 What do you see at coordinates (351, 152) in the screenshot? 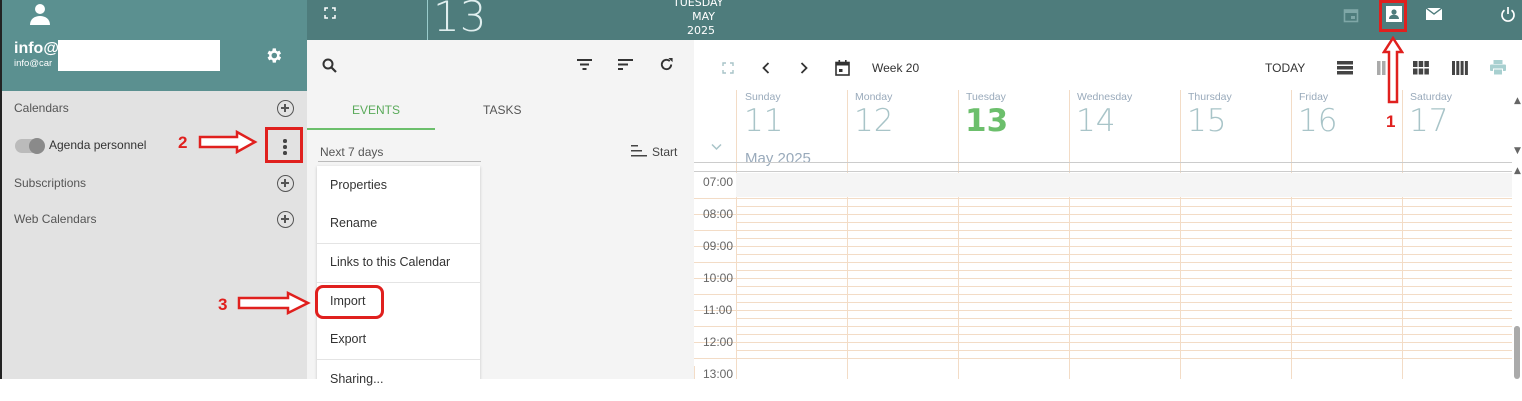
I see `filter-select: Next 7 days` at bounding box center [351, 152].